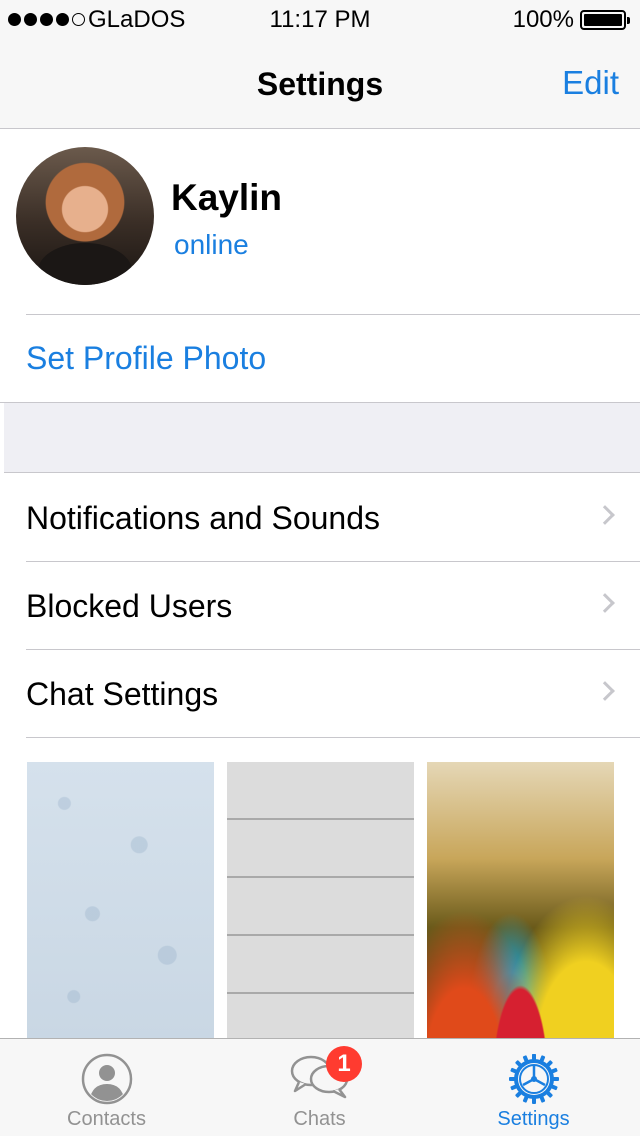 The width and height of the screenshot is (640, 1136). What do you see at coordinates (211, 244) in the screenshot?
I see `profile-status: online` at bounding box center [211, 244].